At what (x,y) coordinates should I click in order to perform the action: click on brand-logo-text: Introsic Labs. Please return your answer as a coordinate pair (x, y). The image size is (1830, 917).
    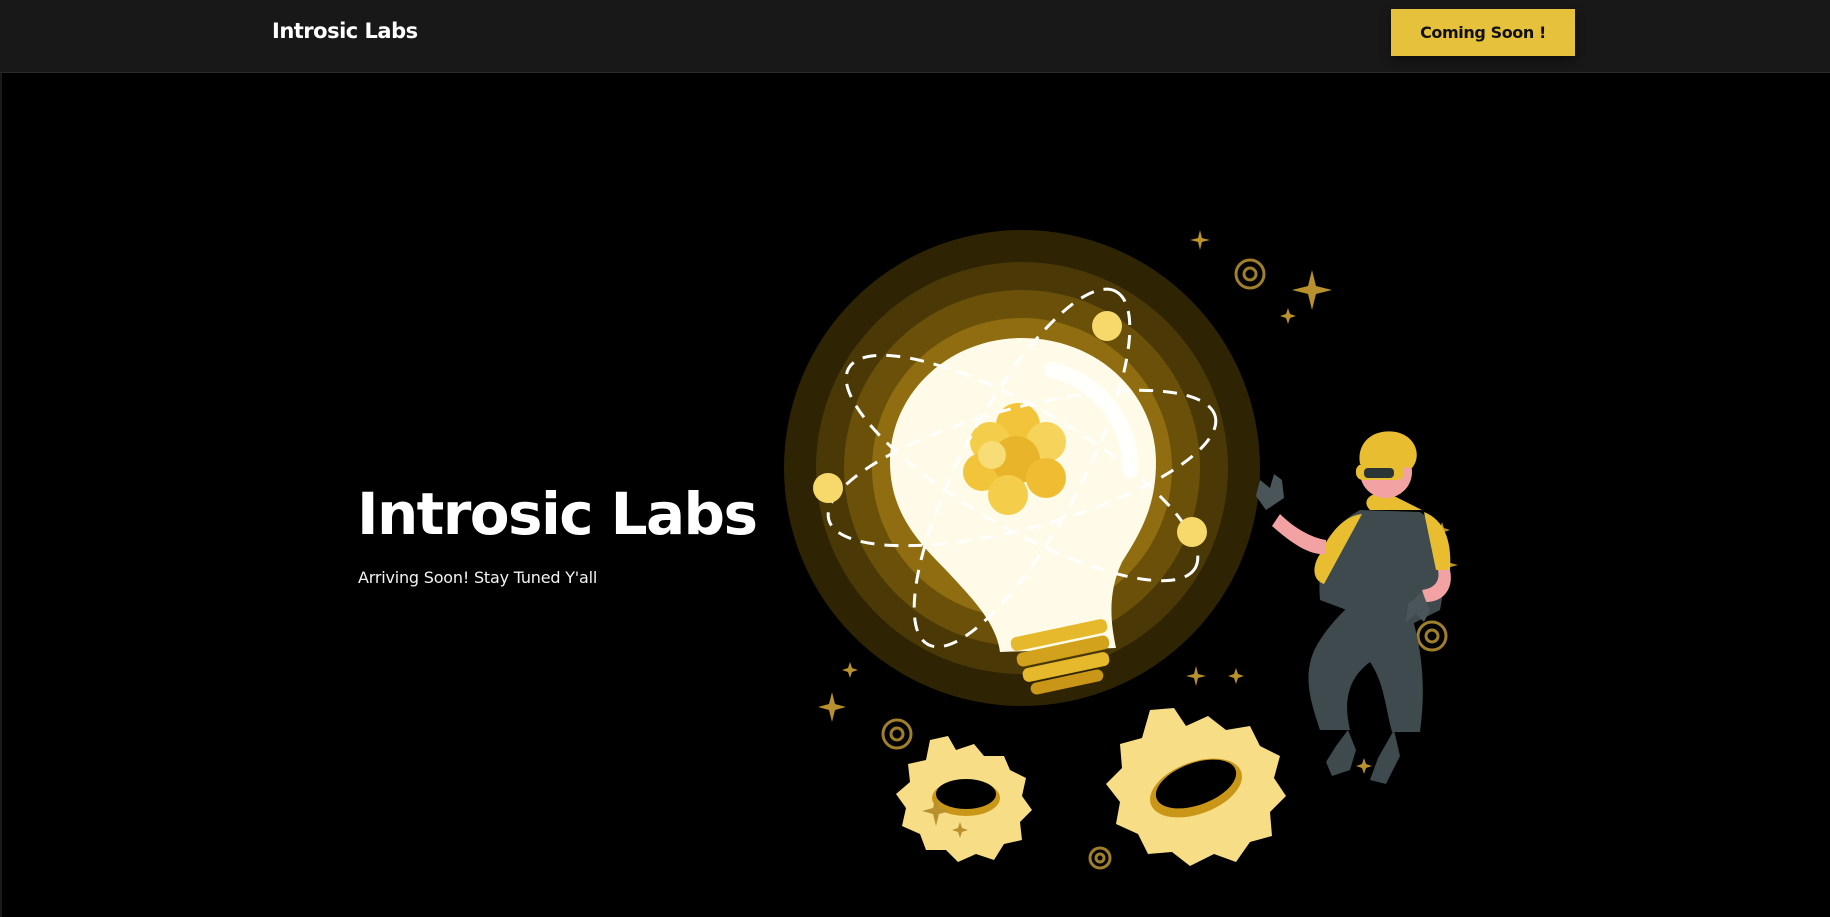
    Looking at the image, I should click on (345, 31).